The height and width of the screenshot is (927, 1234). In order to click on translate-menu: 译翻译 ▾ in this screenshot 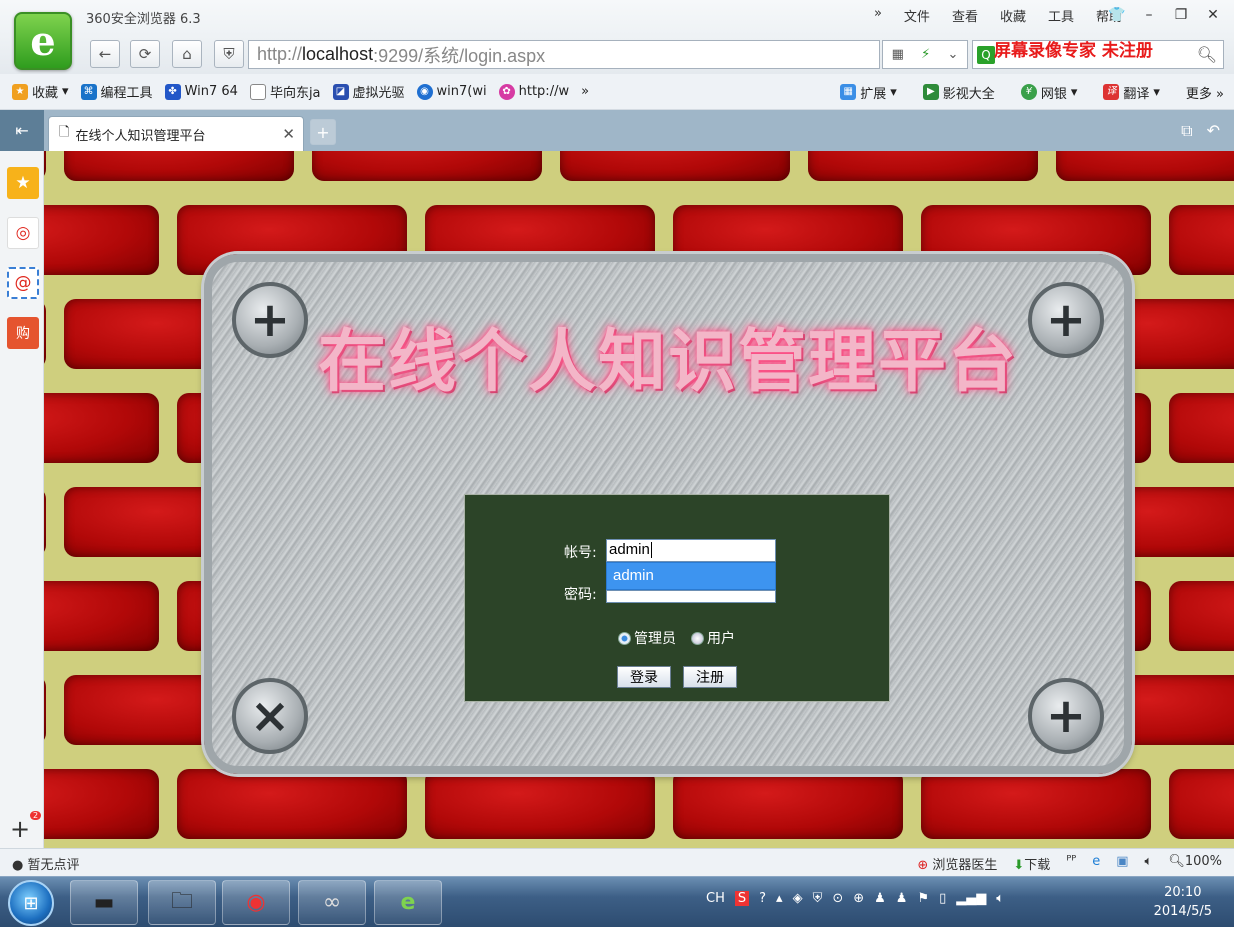, I will do `click(1131, 92)`.